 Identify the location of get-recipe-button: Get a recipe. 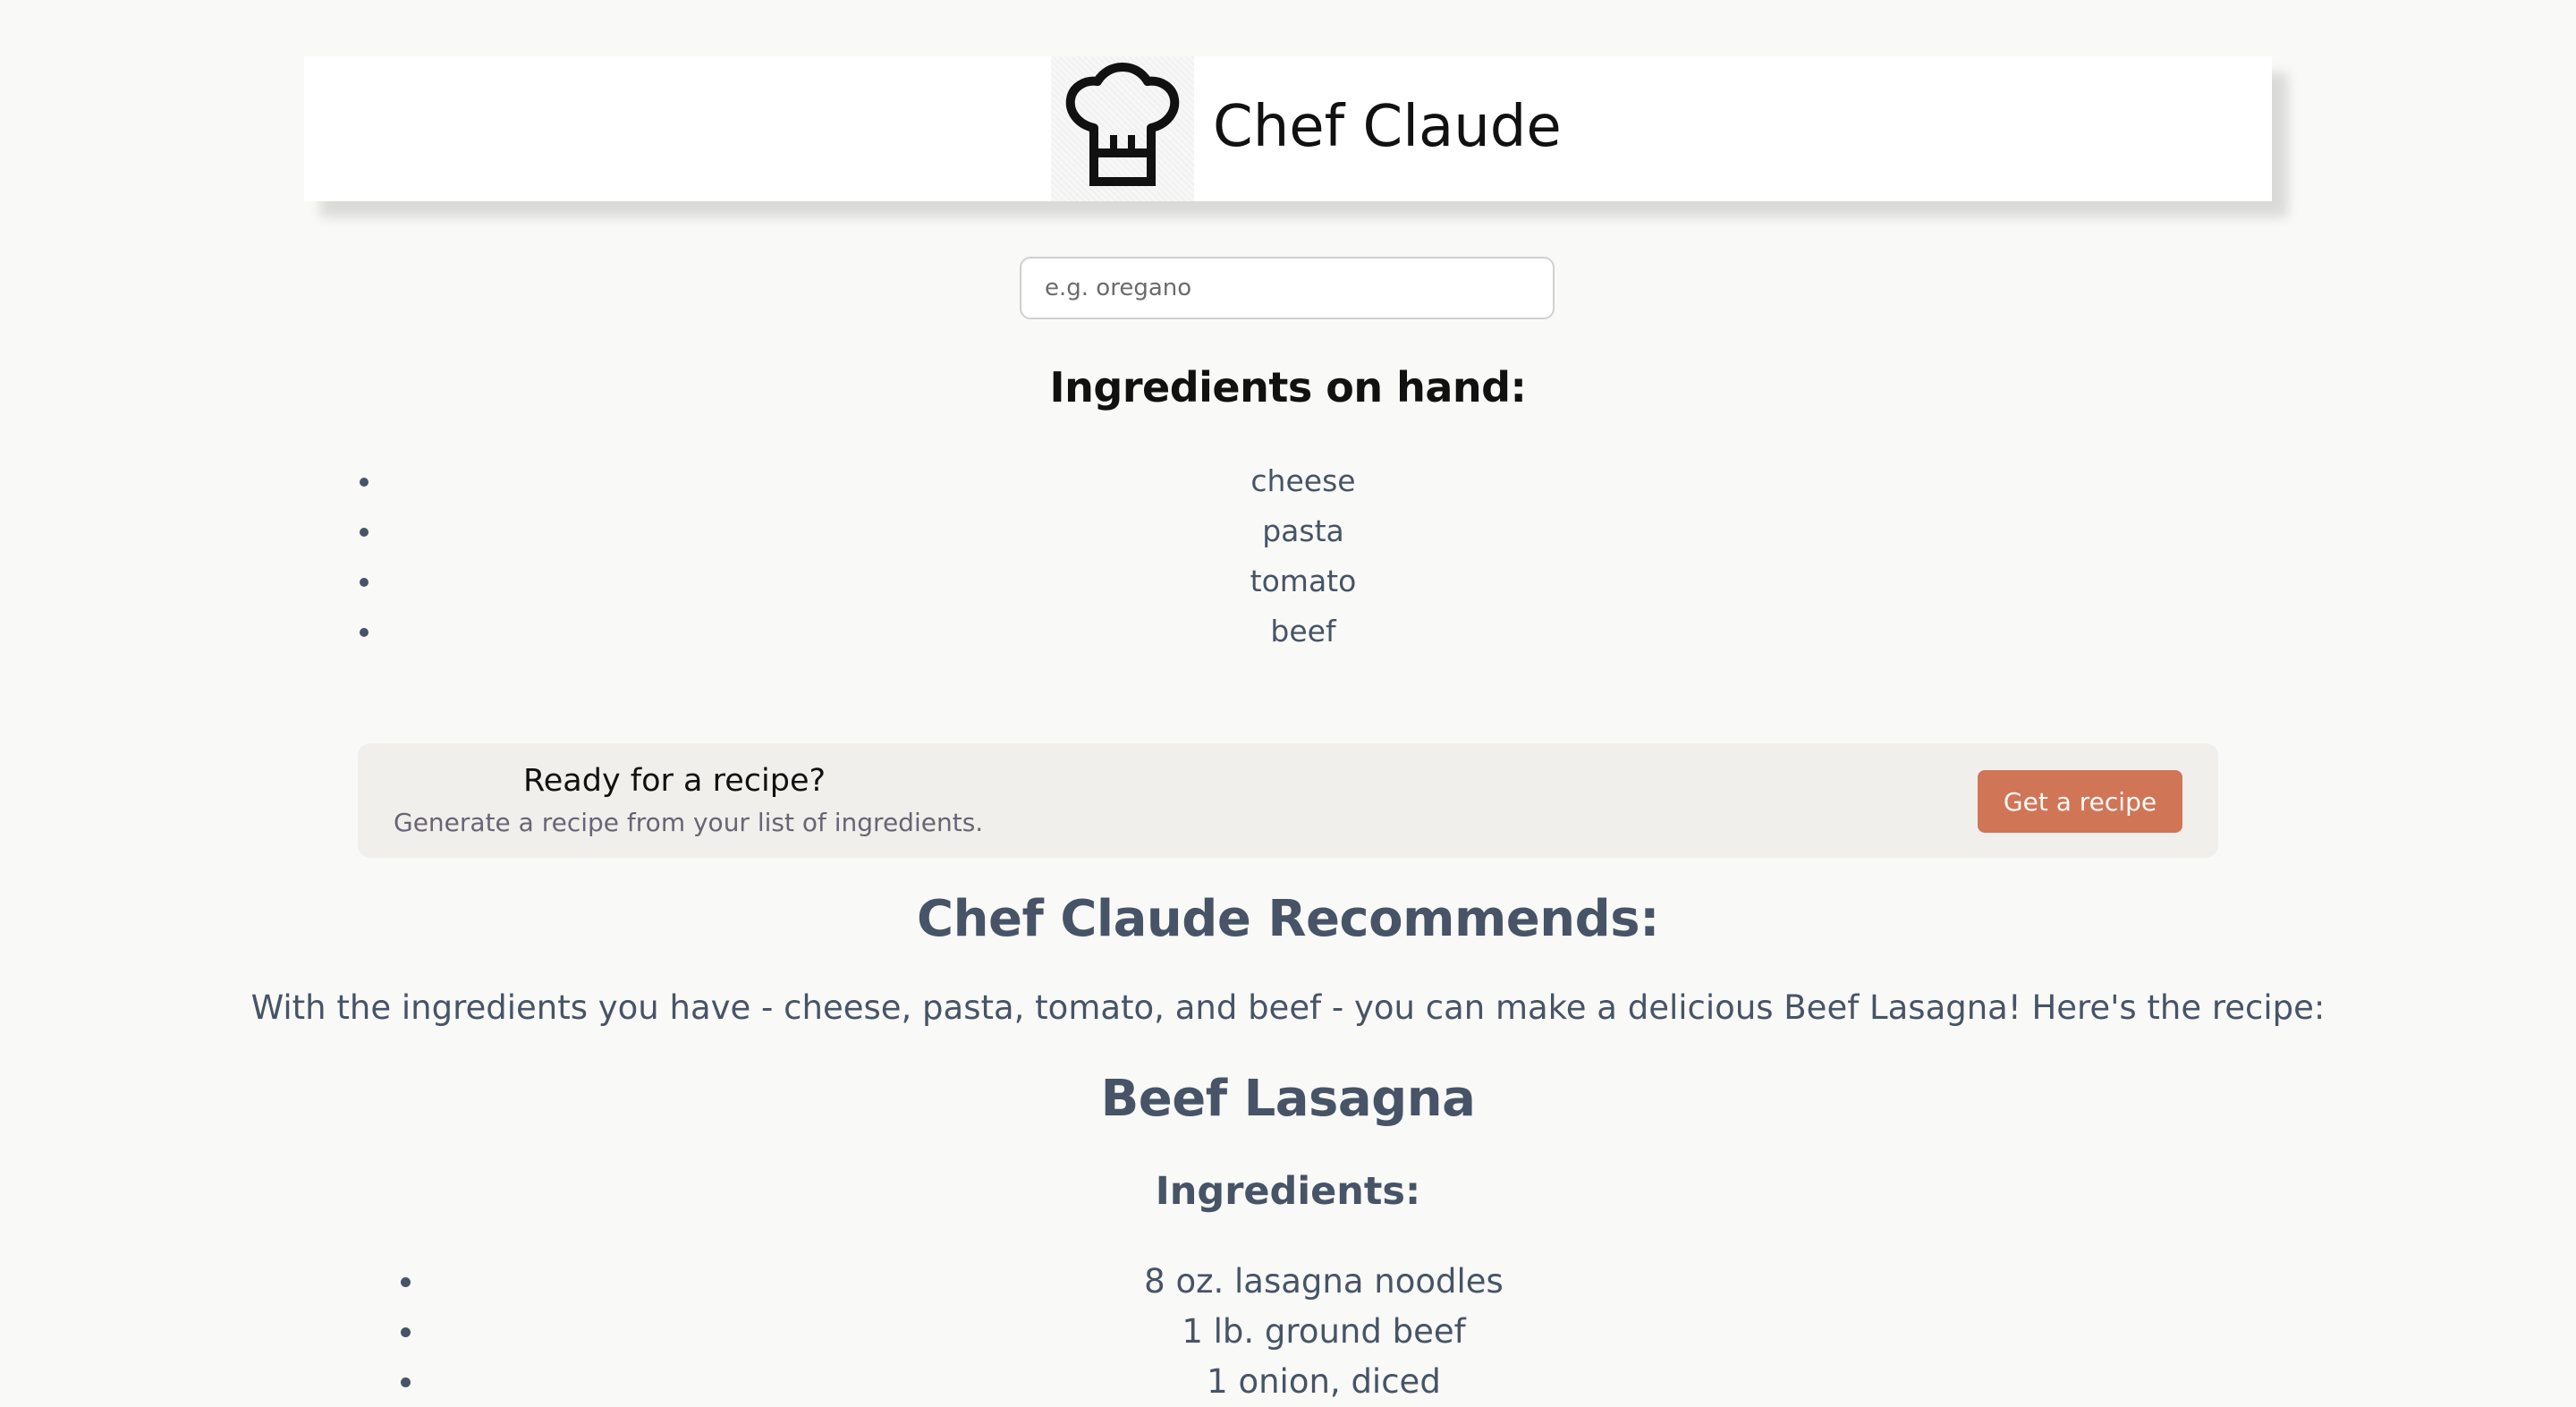
(2080, 801).